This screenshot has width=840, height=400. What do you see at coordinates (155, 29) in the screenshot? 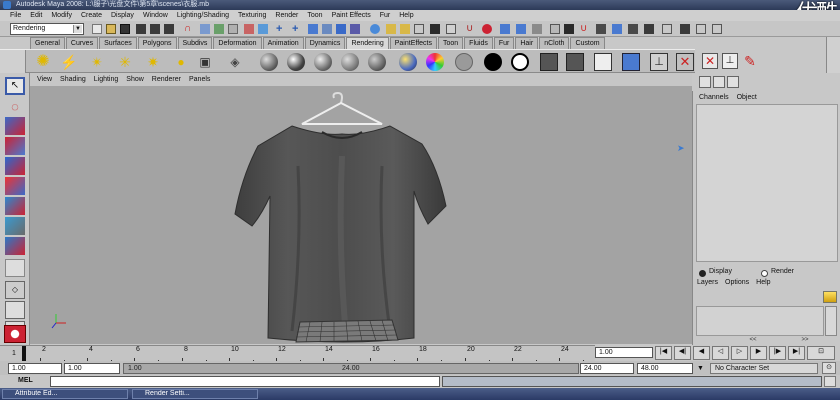
I see `select-object-icon` at bounding box center [155, 29].